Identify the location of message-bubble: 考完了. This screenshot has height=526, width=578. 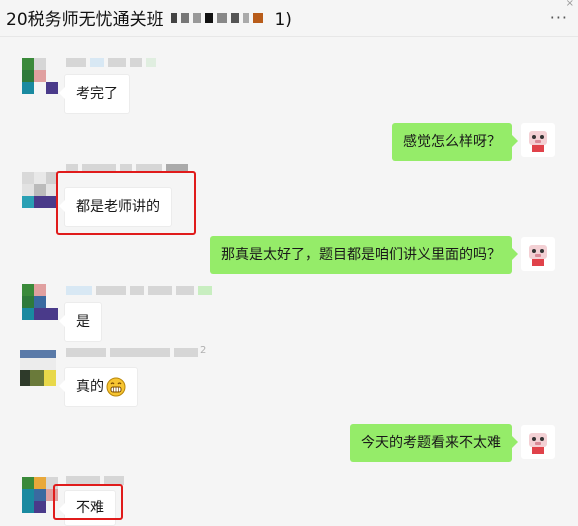
(94, 94).